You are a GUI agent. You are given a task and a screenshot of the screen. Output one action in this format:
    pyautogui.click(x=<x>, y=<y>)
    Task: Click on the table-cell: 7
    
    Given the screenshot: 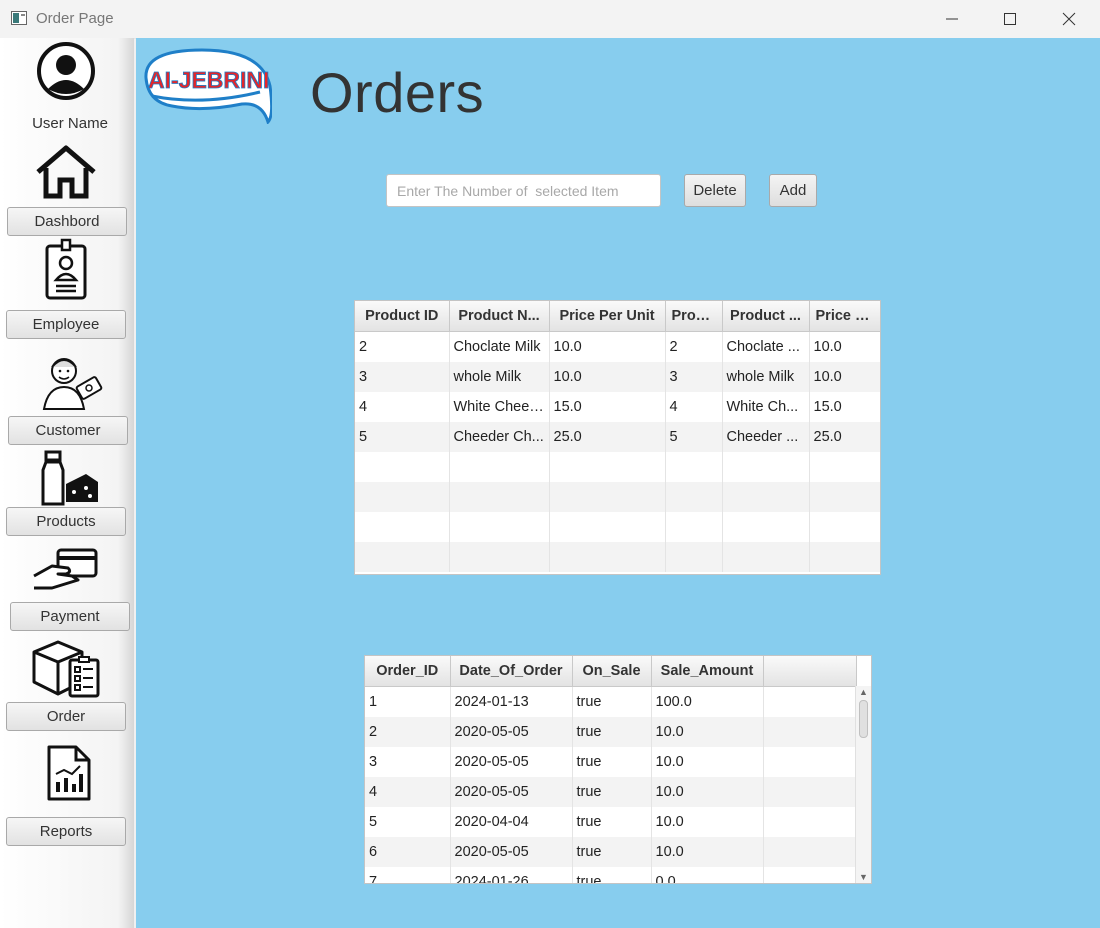 What is the action you would take?
    pyautogui.click(x=408, y=875)
    